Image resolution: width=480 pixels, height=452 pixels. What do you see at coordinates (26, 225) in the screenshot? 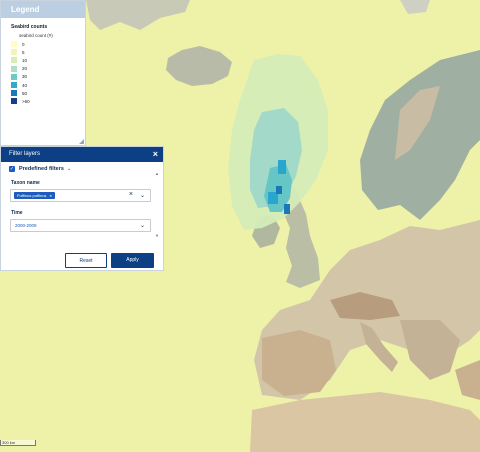
I see `time-value: 2000-2009` at bounding box center [26, 225].